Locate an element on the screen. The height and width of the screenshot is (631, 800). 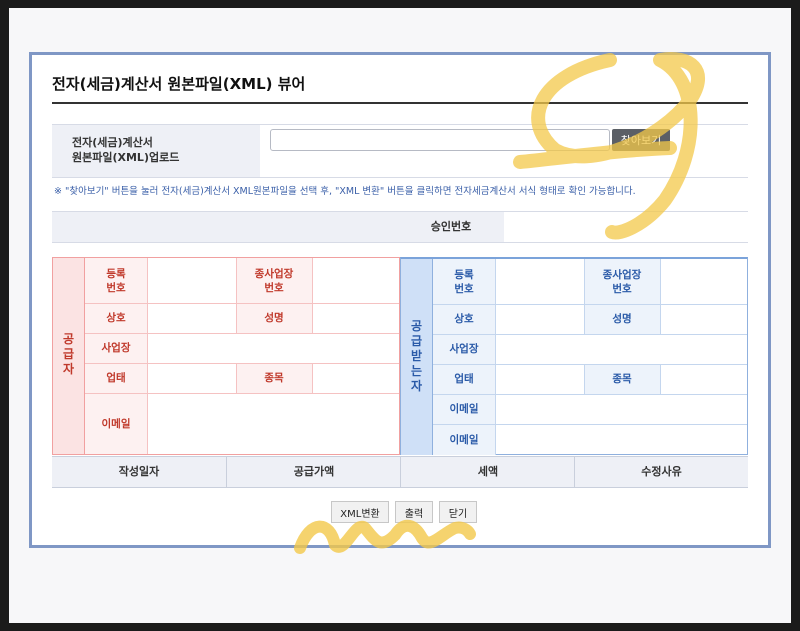
buyer-side-char: 받 is located at coordinates (416, 356).